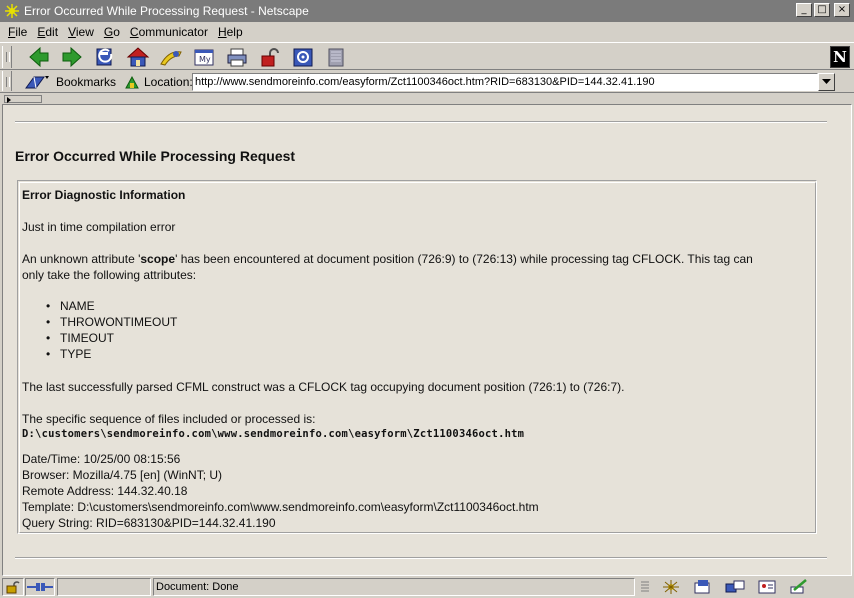 The image size is (854, 598). What do you see at coordinates (52, 32) in the screenshot?
I see `menu-edit-label: dit` at bounding box center [52, 32].